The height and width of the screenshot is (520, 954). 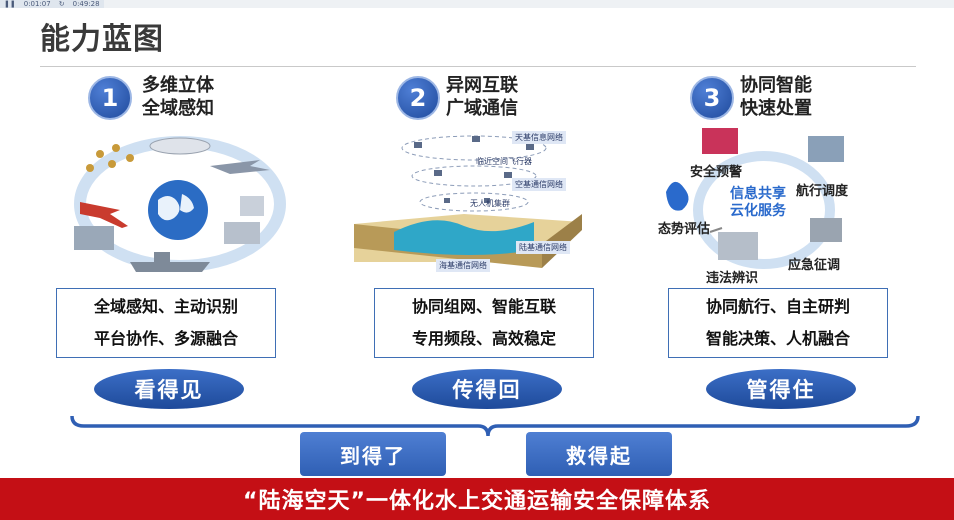 What do you see at coordinates (826, 149) in the screenshot?
I see `dispatch-photo-icon` at bounding box center [826, 149].